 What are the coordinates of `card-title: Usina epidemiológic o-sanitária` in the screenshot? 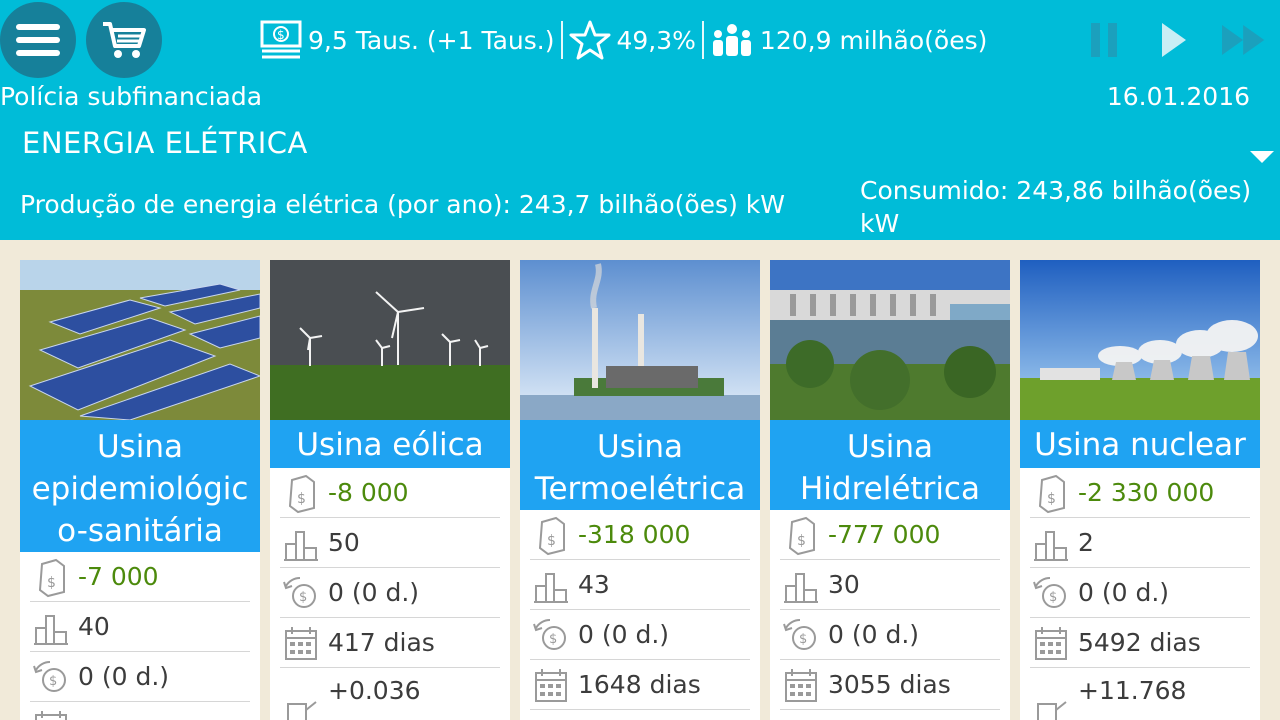 It's located at (140, 486).